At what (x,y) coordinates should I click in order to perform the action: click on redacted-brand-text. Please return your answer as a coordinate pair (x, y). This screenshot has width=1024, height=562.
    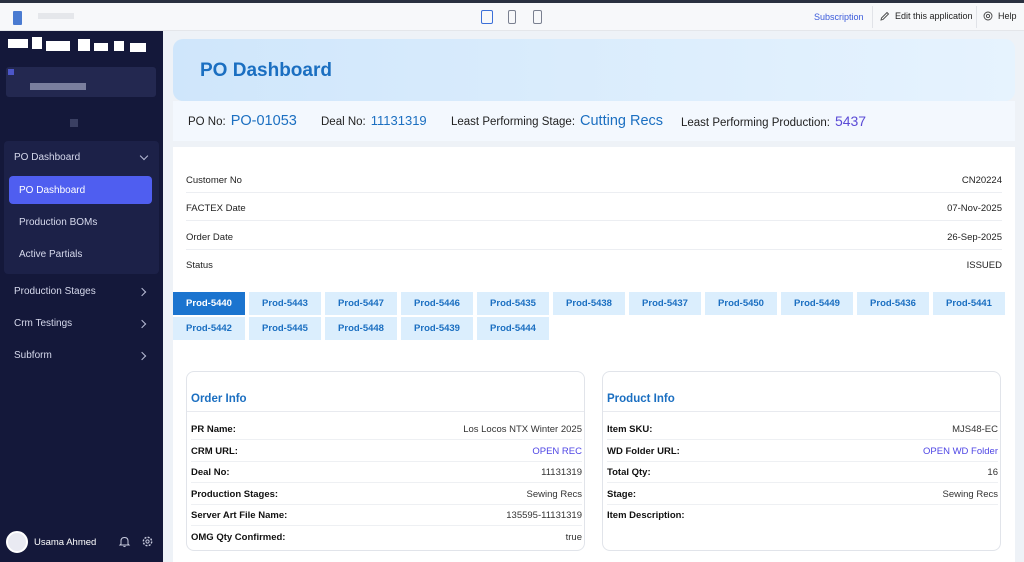
    Looking at the image, I should click on (58, 86).